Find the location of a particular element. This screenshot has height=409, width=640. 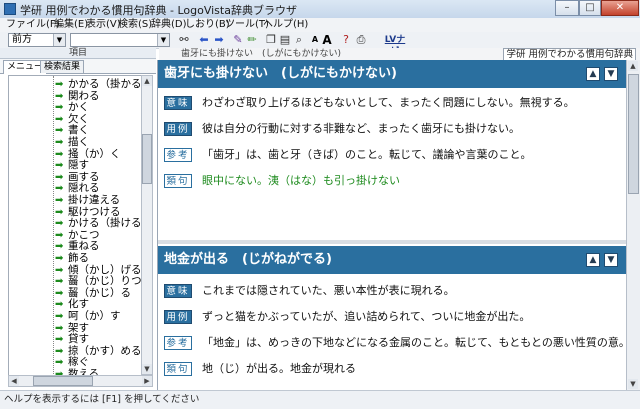

tree-item-label: 関わる is located at coordinates (84, 95).